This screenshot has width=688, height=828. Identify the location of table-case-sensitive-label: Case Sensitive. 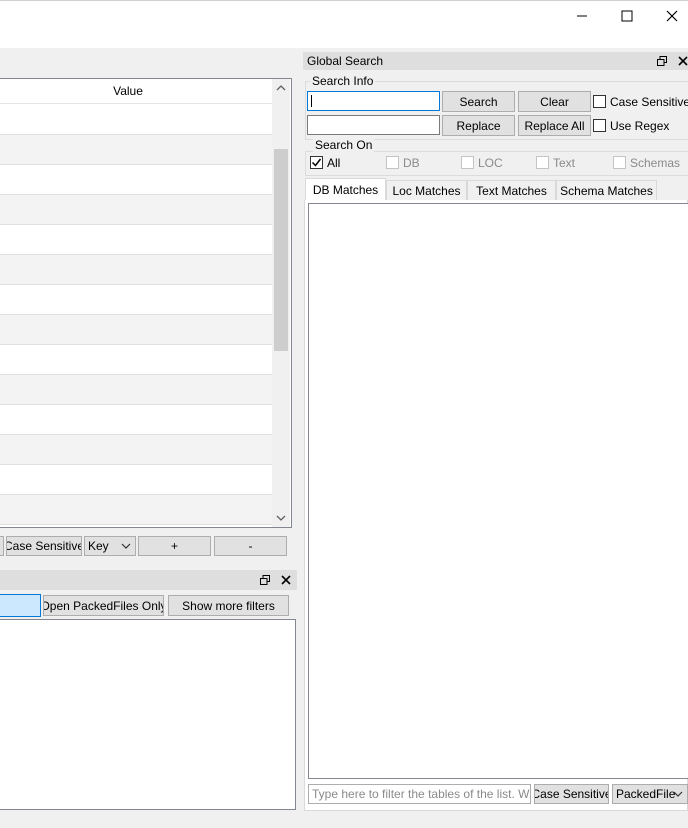
(44, 546).